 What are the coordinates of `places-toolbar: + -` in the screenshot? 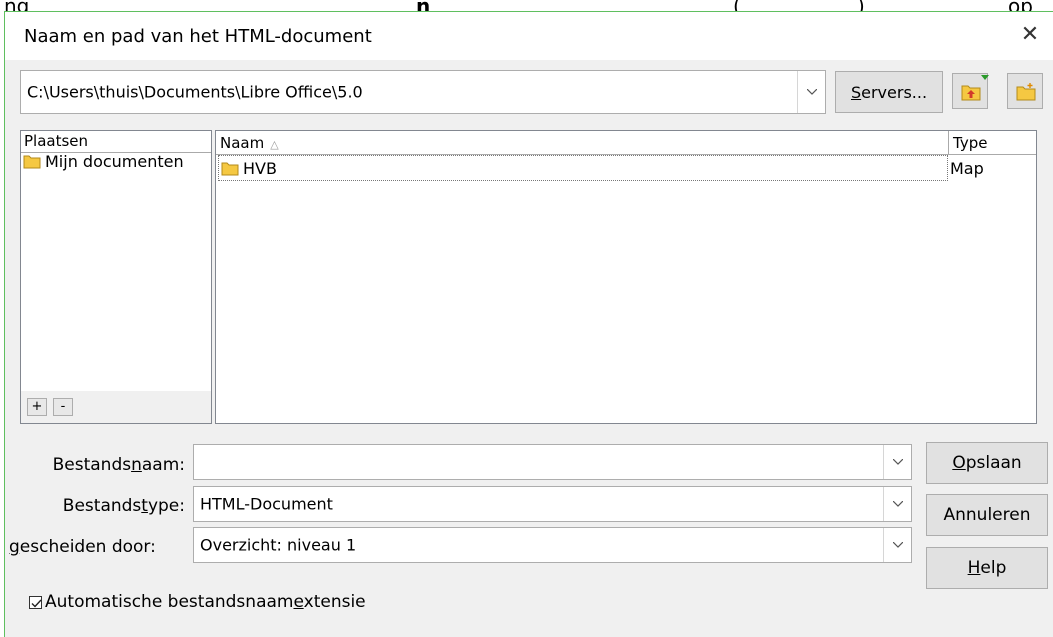 It's located at (116, 407).